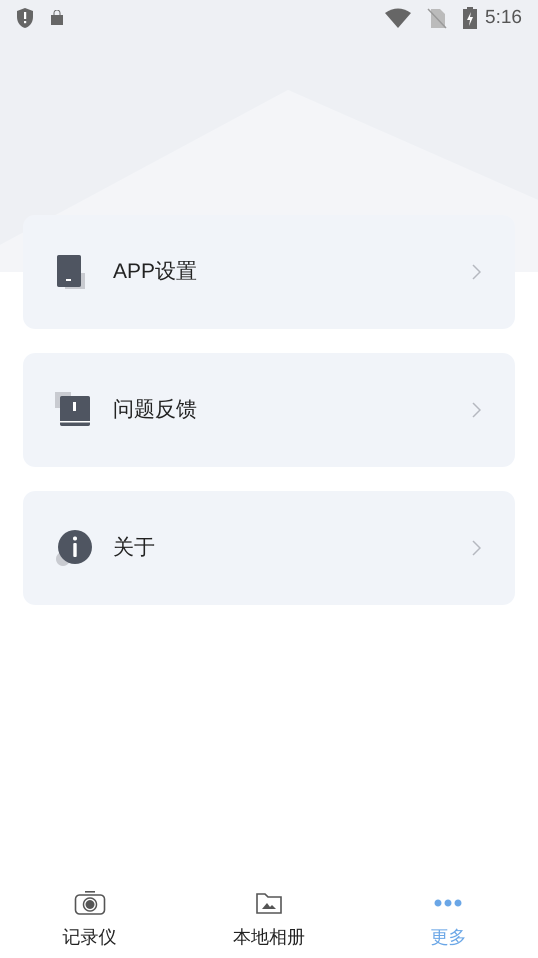  I want to click on menu-item: 关于, so click(269, 548).